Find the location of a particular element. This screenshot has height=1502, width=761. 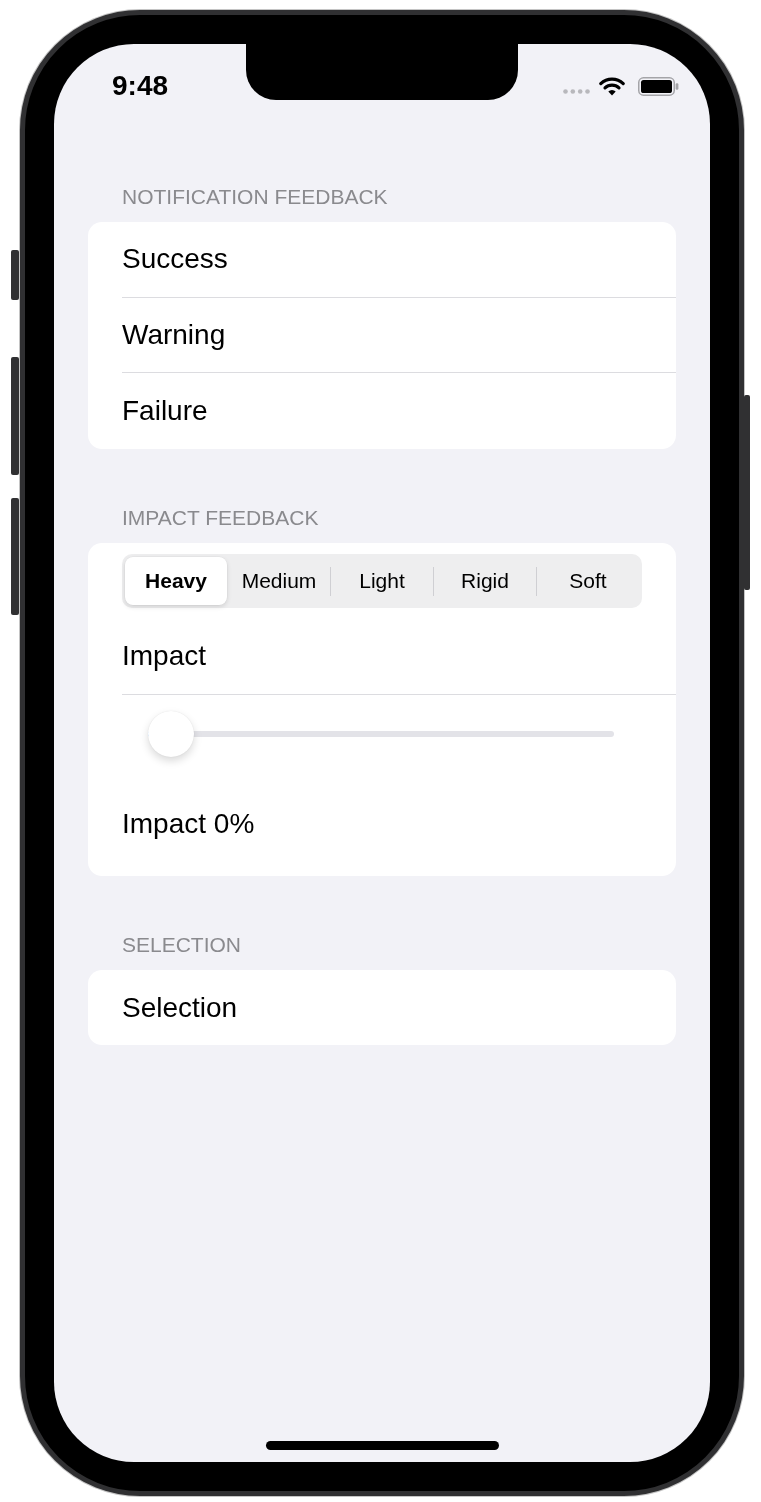

list-row-button: Impact is located at coordinates (399, 657).